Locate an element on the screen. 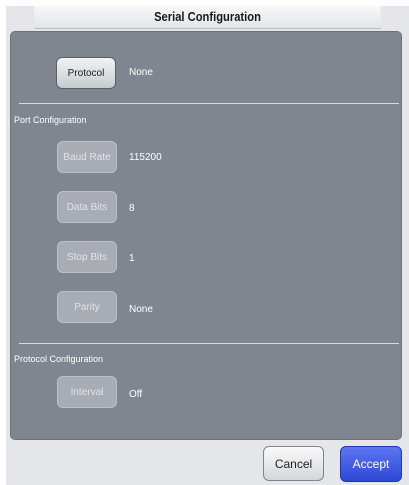 The height and width of the screenshot is (485, 409). protocol-button: Protocol is located at coordinates (86, 73).